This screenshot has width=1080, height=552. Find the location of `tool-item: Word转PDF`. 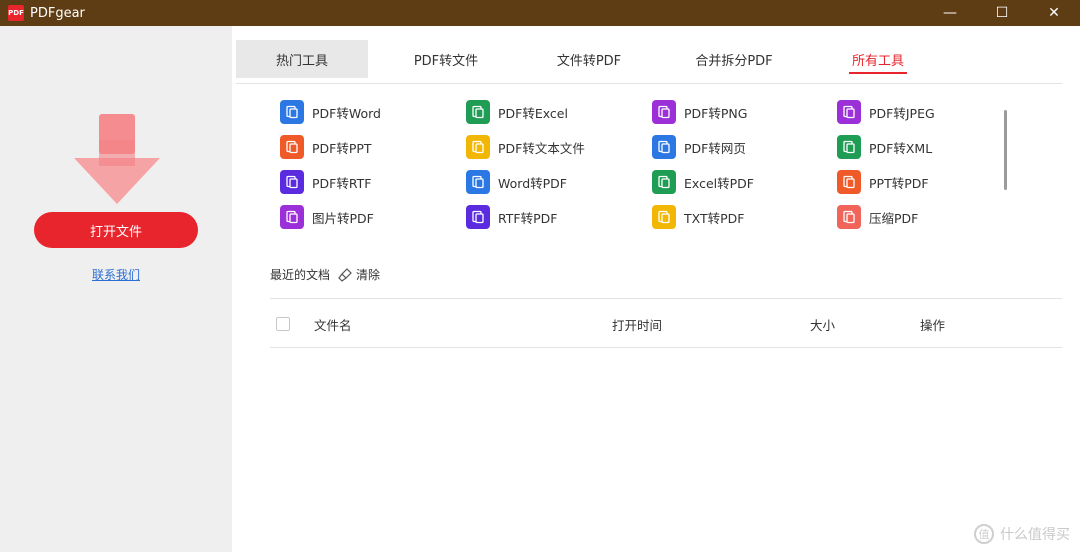

tool-item: Word转PDF is located at coordinates (516, 182).